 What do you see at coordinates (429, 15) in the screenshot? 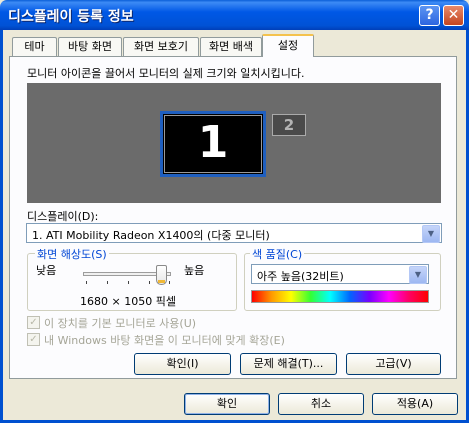
I see `help-button: ?` at bounding box center [429, 15].